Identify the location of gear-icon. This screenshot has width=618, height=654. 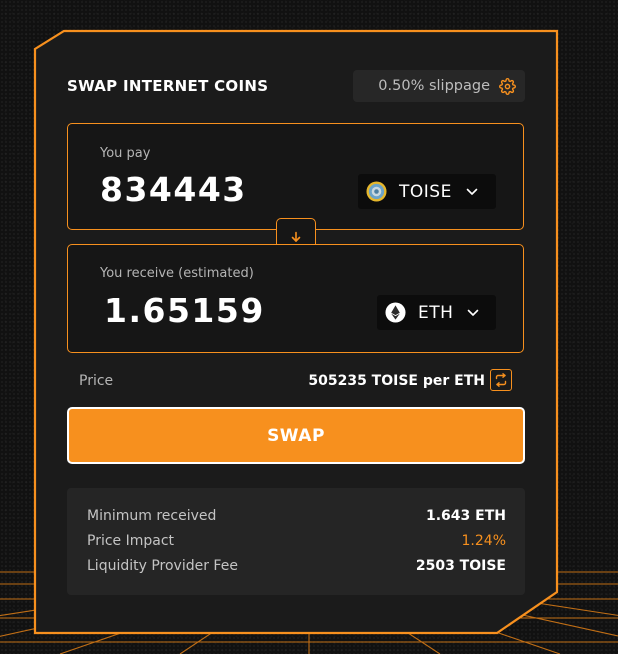
(507, 86).